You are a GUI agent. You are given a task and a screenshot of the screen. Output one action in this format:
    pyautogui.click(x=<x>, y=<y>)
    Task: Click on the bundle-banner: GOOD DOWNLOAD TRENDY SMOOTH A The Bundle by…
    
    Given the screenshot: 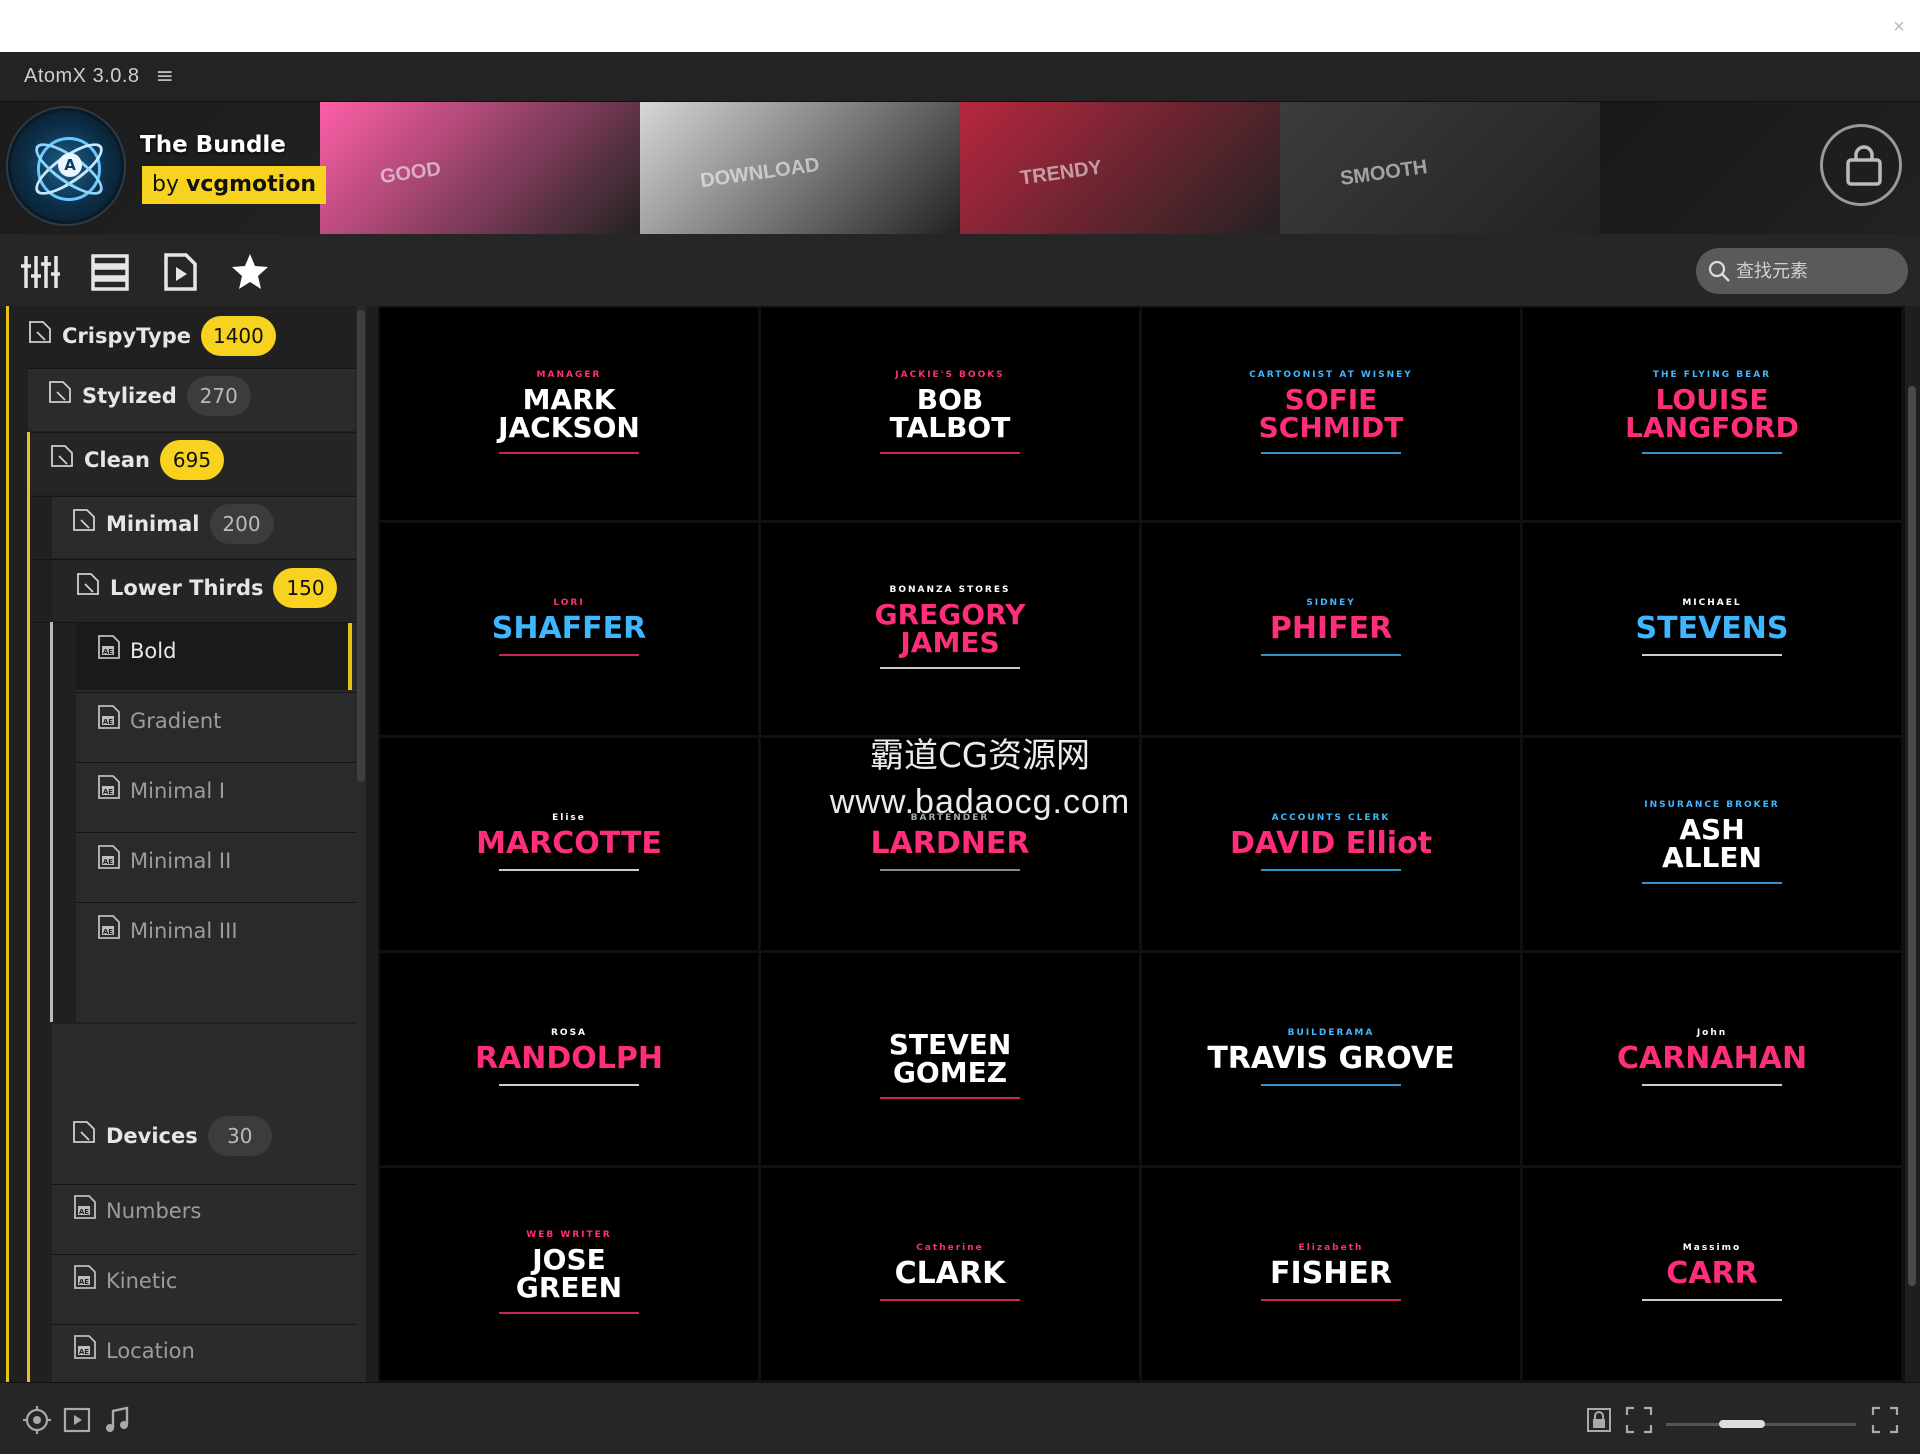 What is the action you would take?
    pyautogui.click(x=960, y=168)
    